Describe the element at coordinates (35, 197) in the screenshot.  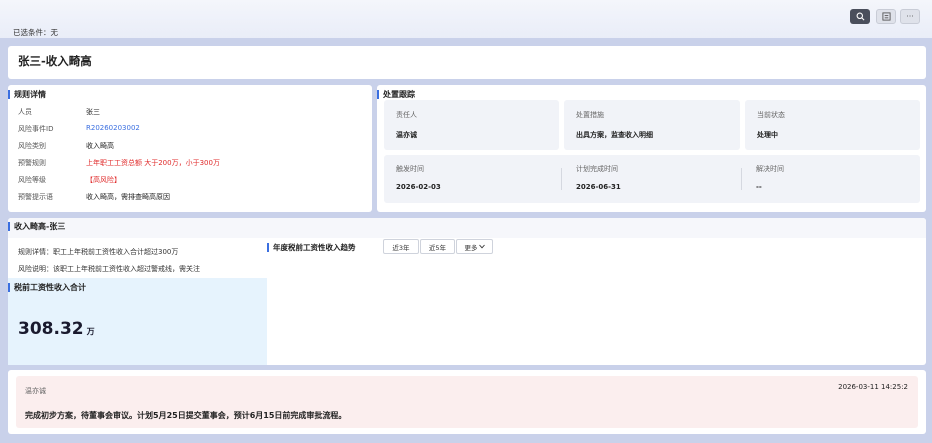
I see `alert-tip-label: 预警提示语` at that location.